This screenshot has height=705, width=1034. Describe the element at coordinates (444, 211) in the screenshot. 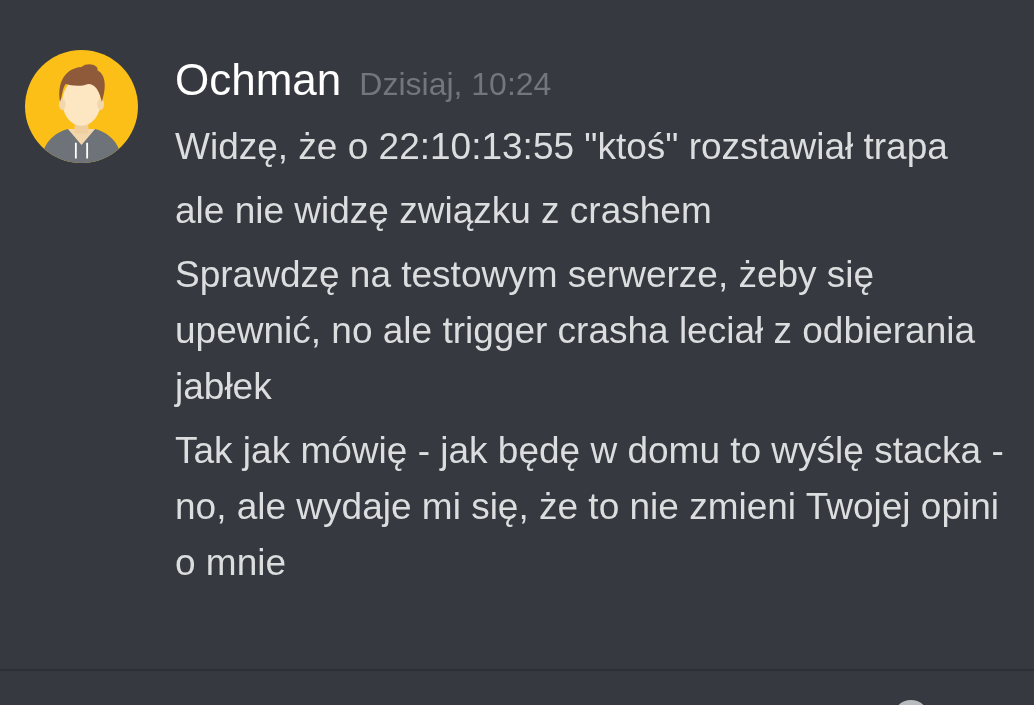

I see `message-text: ale nie widzę związku z crashem` at that location.